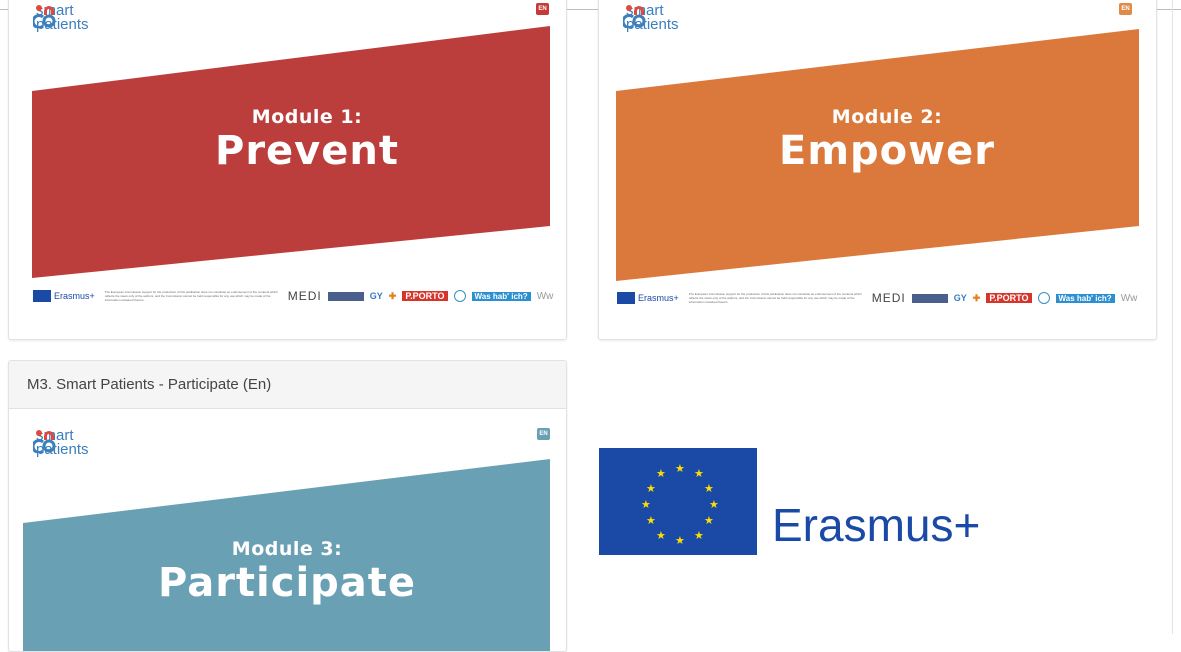  I want to click on right-scroll-border, so click(1172, 317).